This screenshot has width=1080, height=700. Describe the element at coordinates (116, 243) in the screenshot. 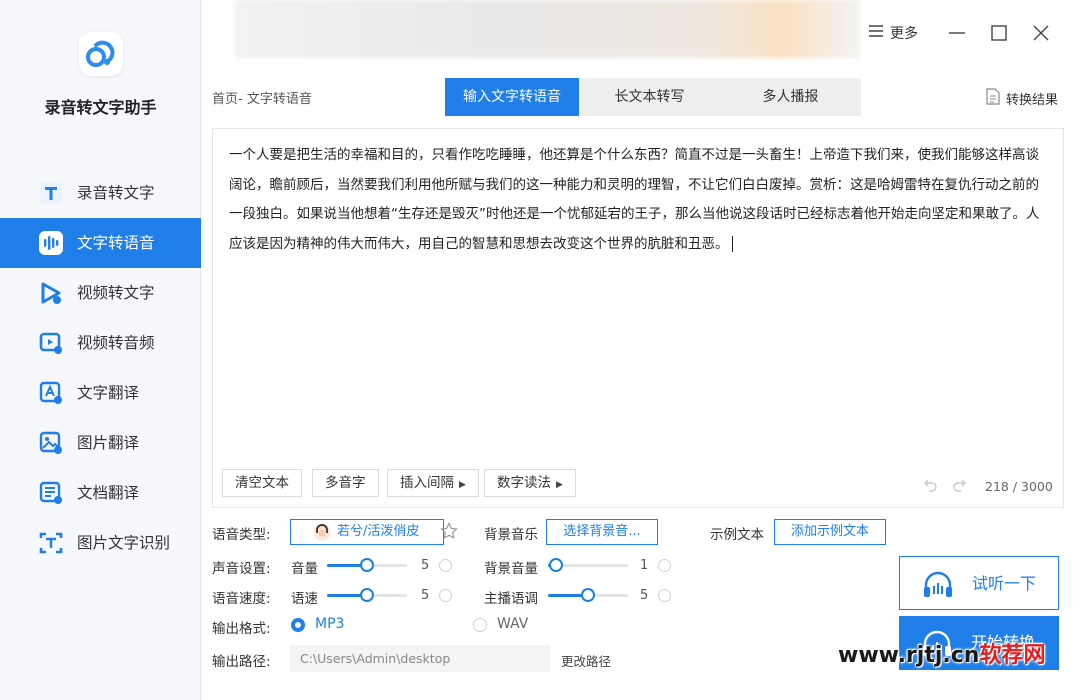

I see `sidebar-item-label: 文字转语音` at that location.